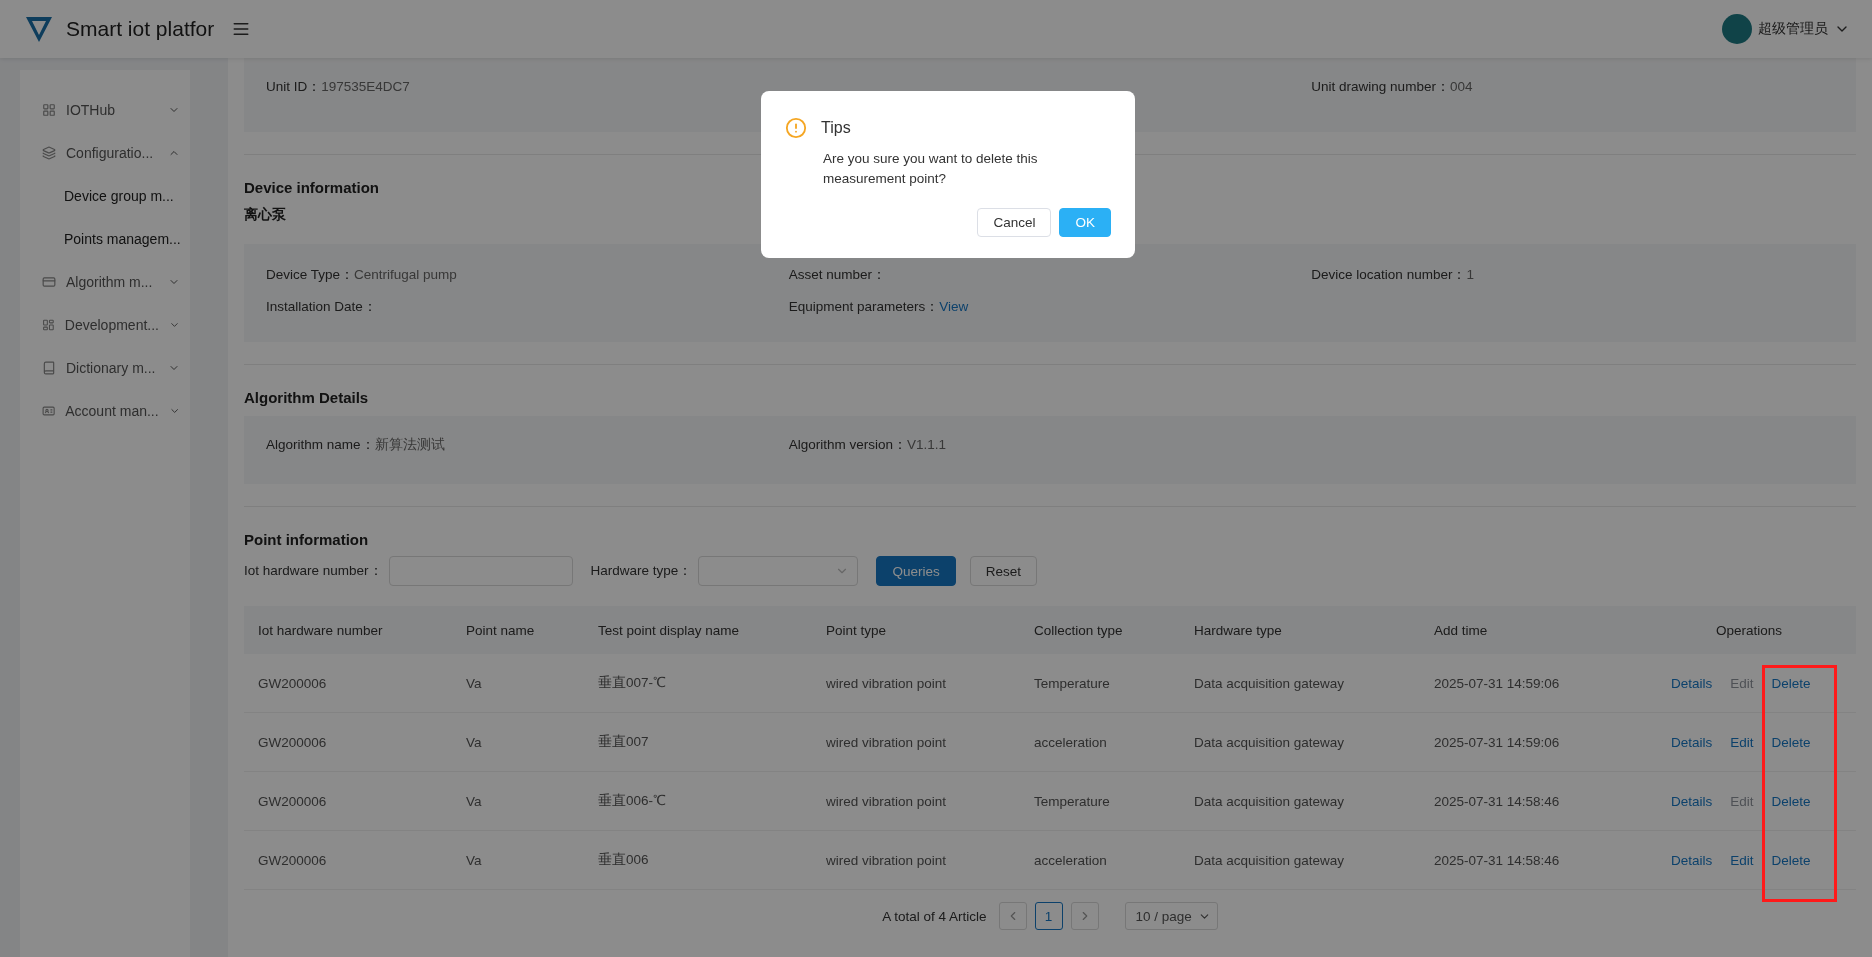 This screenshot has width=1872, height=957. I want to click on column-header: Point type, so click(916, 630).